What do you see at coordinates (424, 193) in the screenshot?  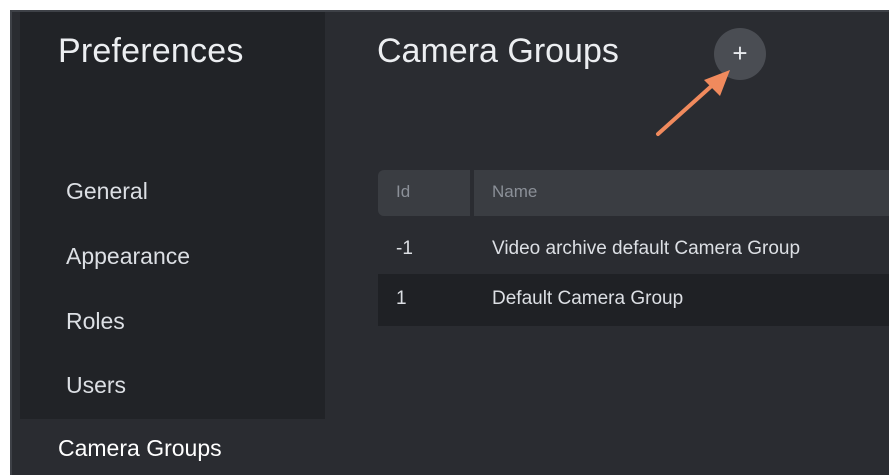 I see `column-header-id: Id` at bounding box center [424, 193].